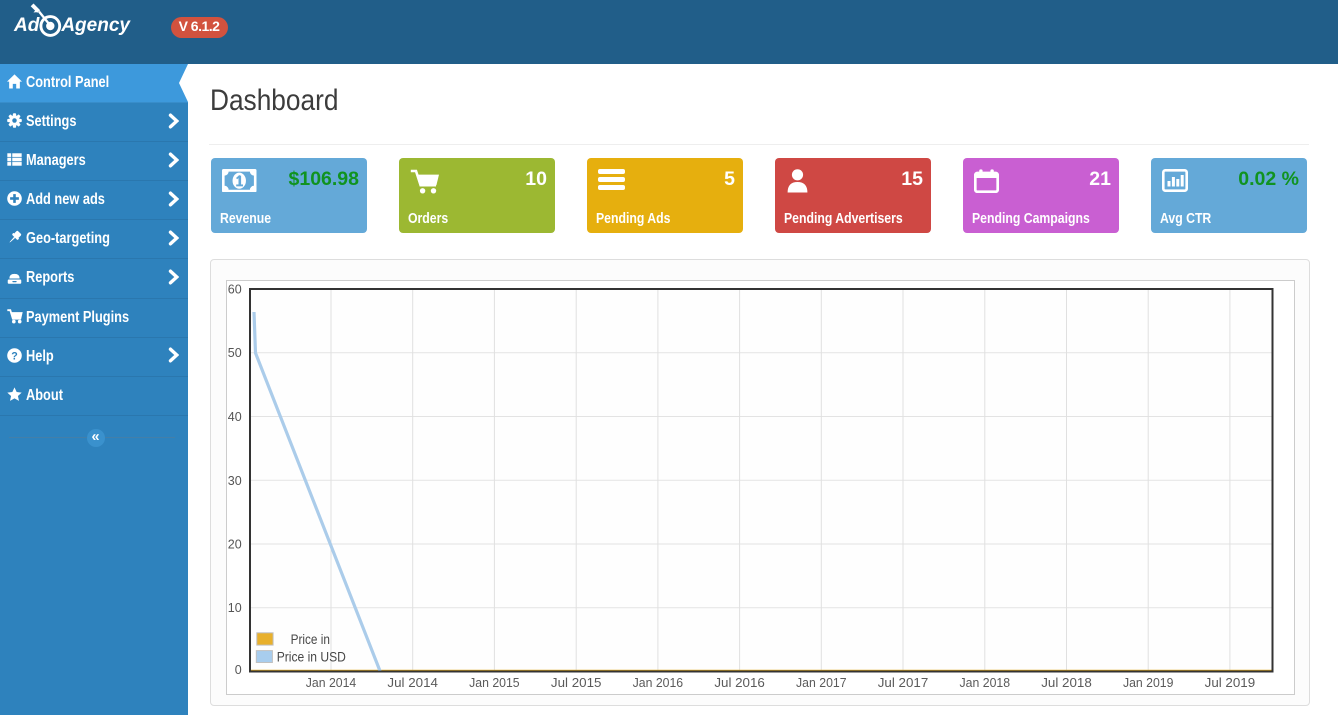 The height and width of the screenshot is (715, 1338). Describe the element at coordinates (985, 682) in the screenshot. I see `svg-text: Jan 2018` at that location.